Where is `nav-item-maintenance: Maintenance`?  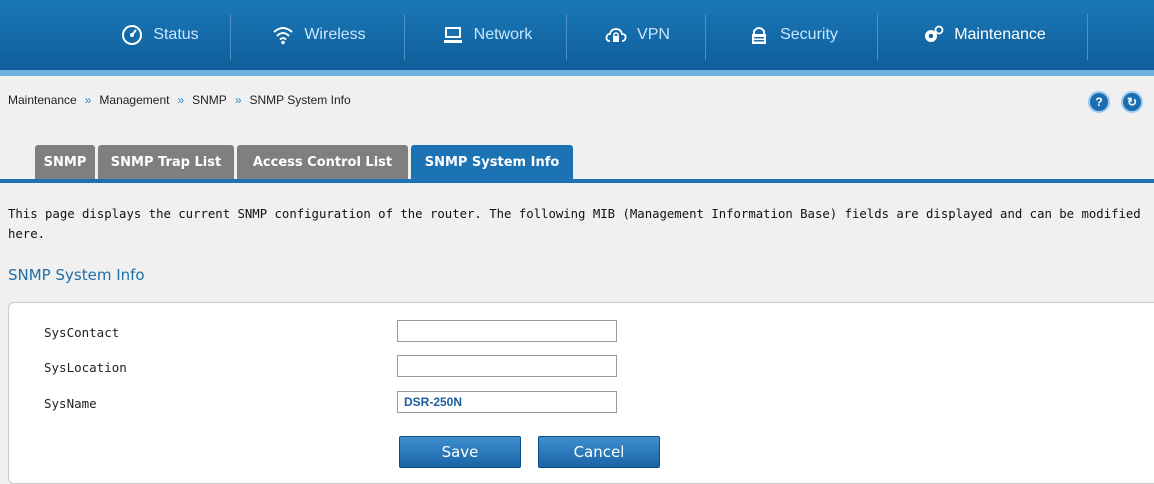 nav-item-maintenance: Maintenance is located at coordinates (984, 35).